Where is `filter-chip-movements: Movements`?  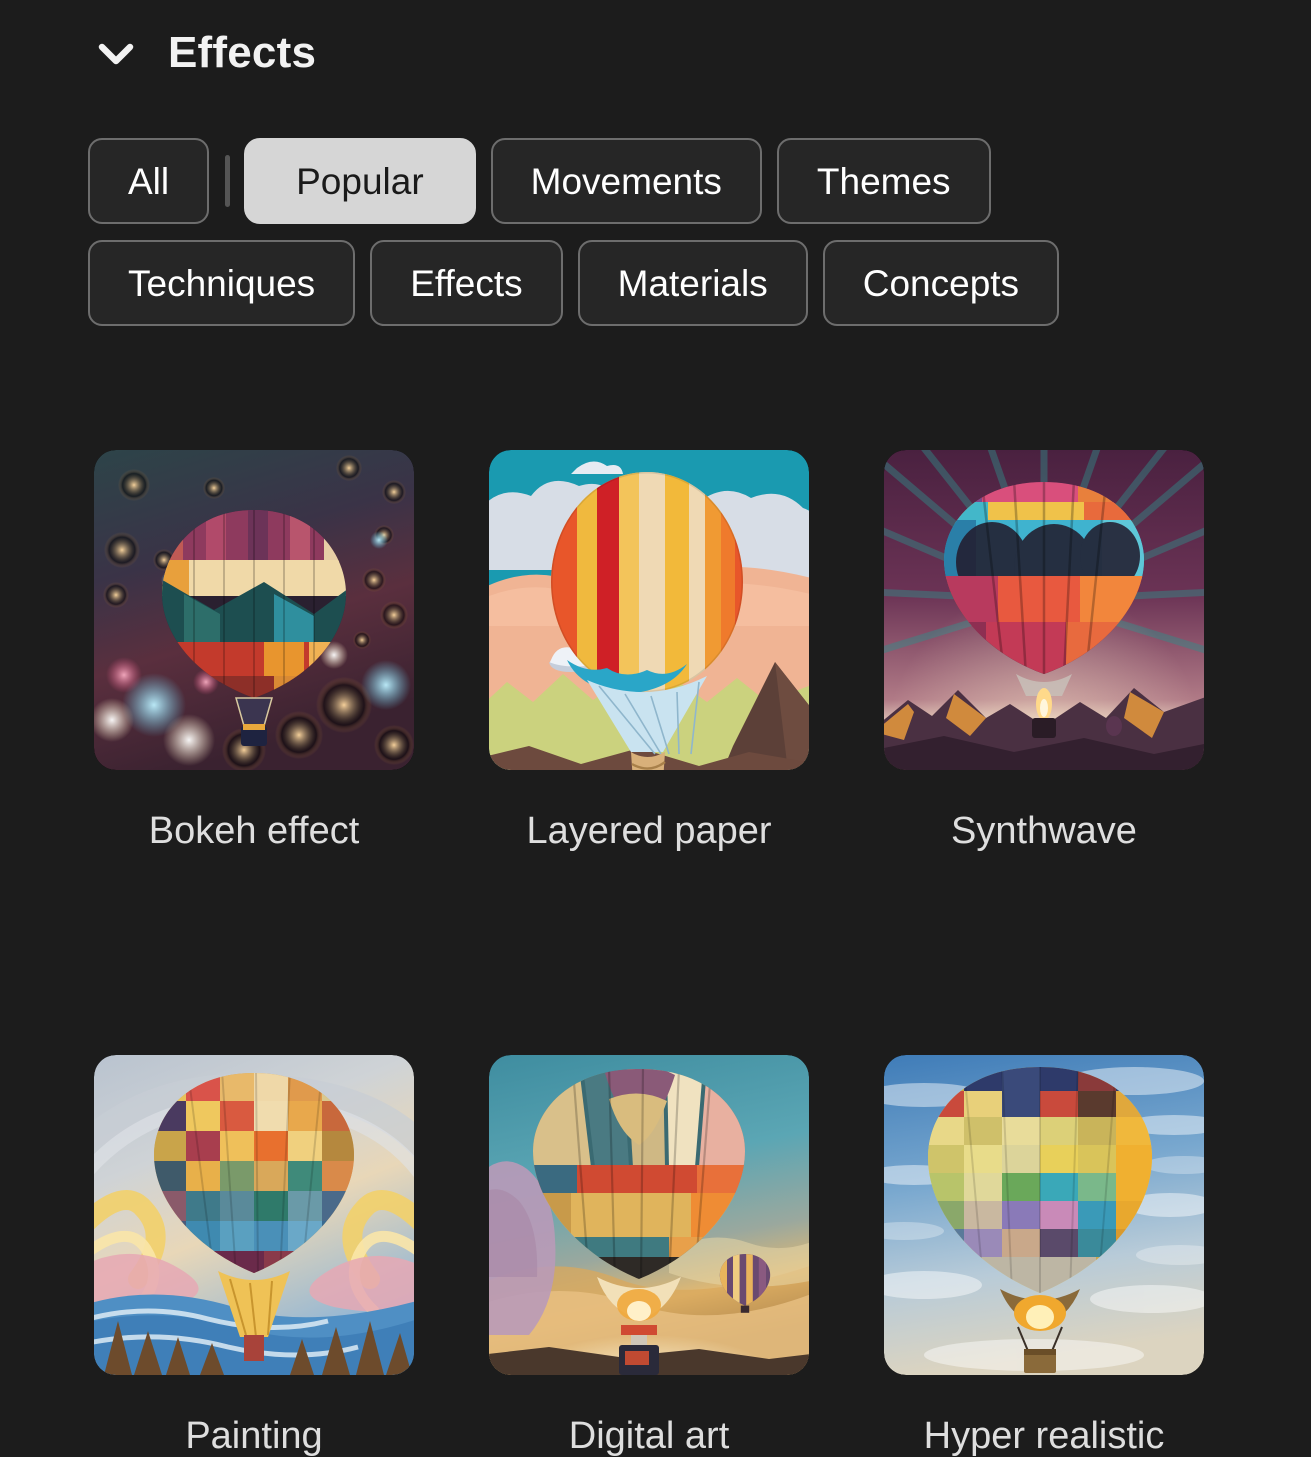 filter-chip-movements: Movements is located at coordinates (626, 181).